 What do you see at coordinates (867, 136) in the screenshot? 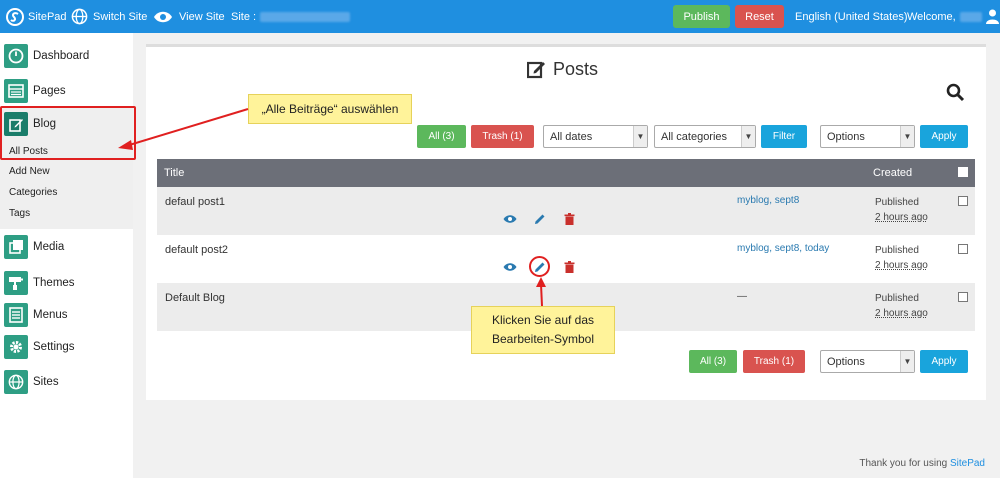
I see `bulk-options-select: Options ▼` at bounding box center [867, 136].